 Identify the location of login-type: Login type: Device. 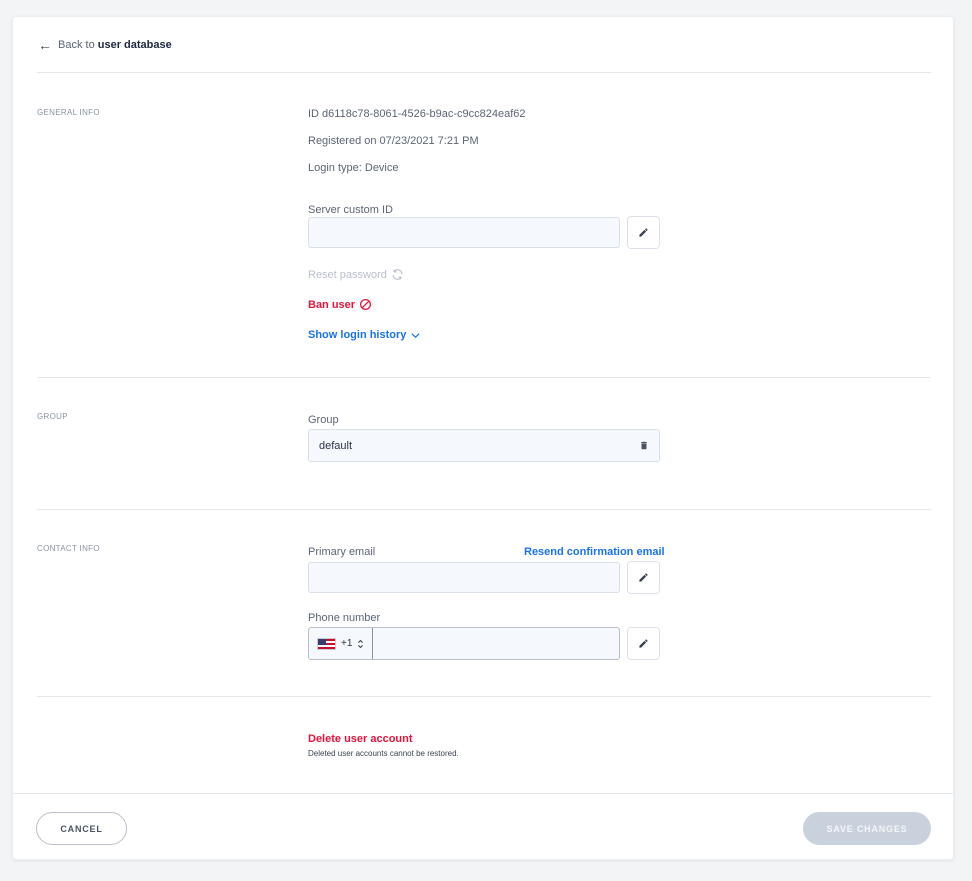
(353, 168).